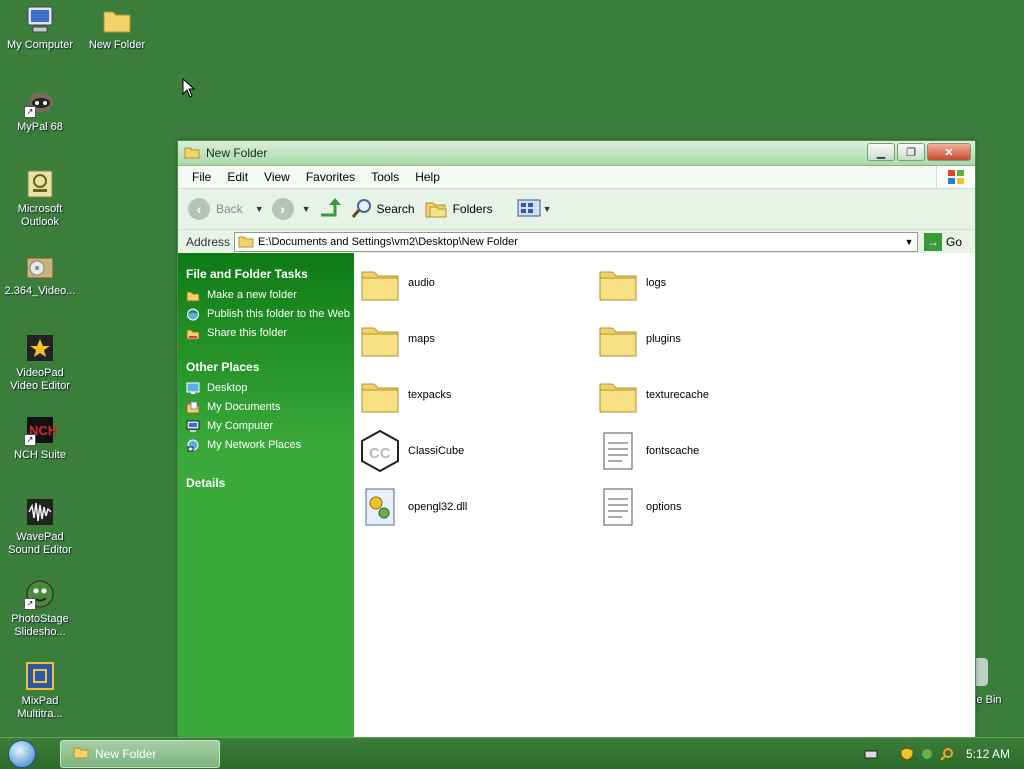  I want to click on back-button: ‹ Back, so click(215, 209).